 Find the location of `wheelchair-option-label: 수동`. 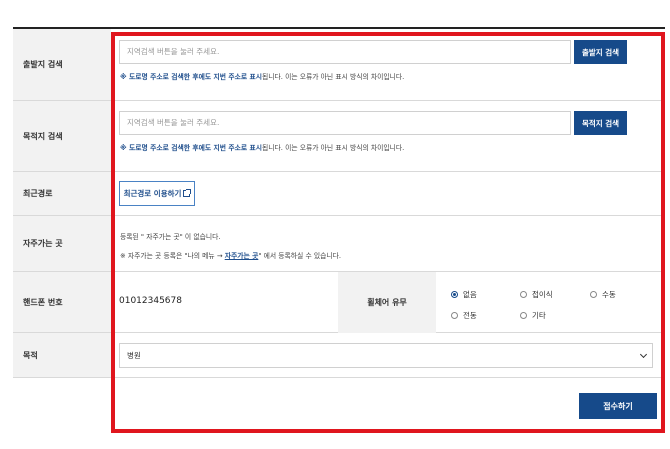

wheelchair-option-label: 수동 is located at coordinates (609, 294).